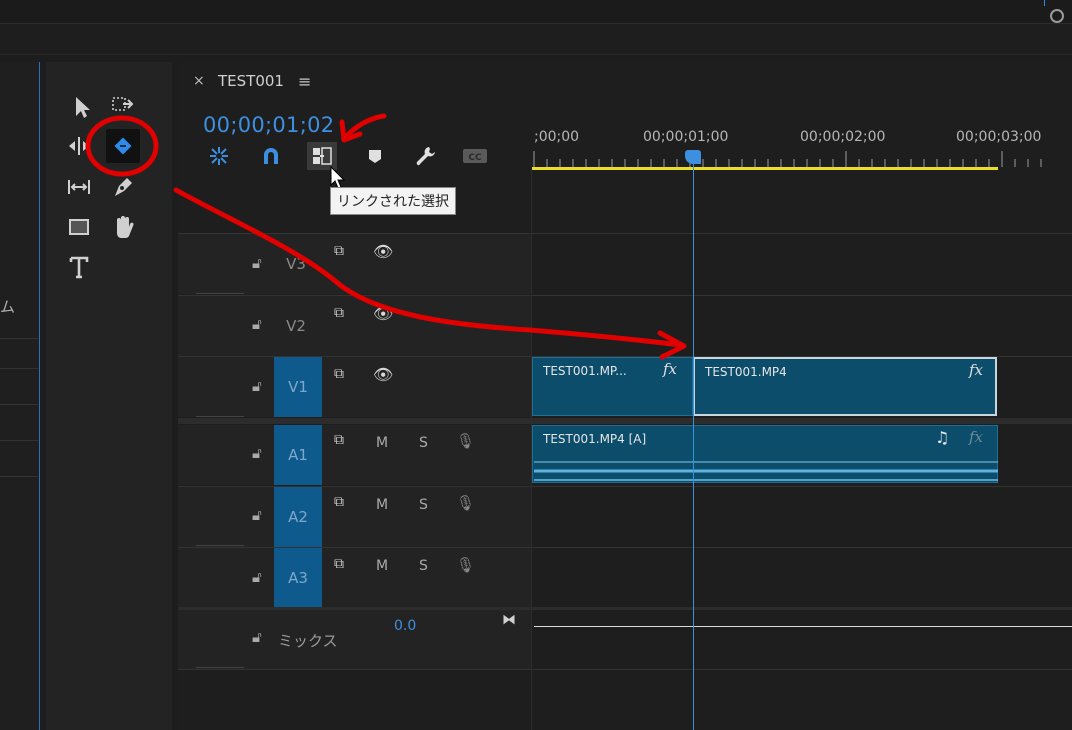  Describe the element at coordinates (122, 146) in the screenshot. I see `annotation-circle` at that location.